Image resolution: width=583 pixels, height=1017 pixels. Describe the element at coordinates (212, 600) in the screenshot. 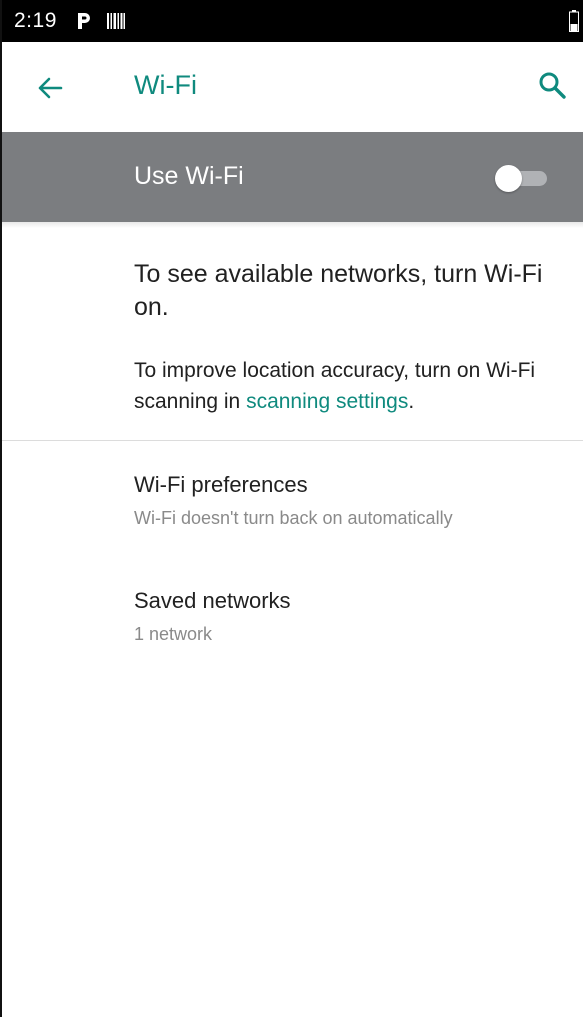

I see `saved-networks-title: Saved networks` at that location.